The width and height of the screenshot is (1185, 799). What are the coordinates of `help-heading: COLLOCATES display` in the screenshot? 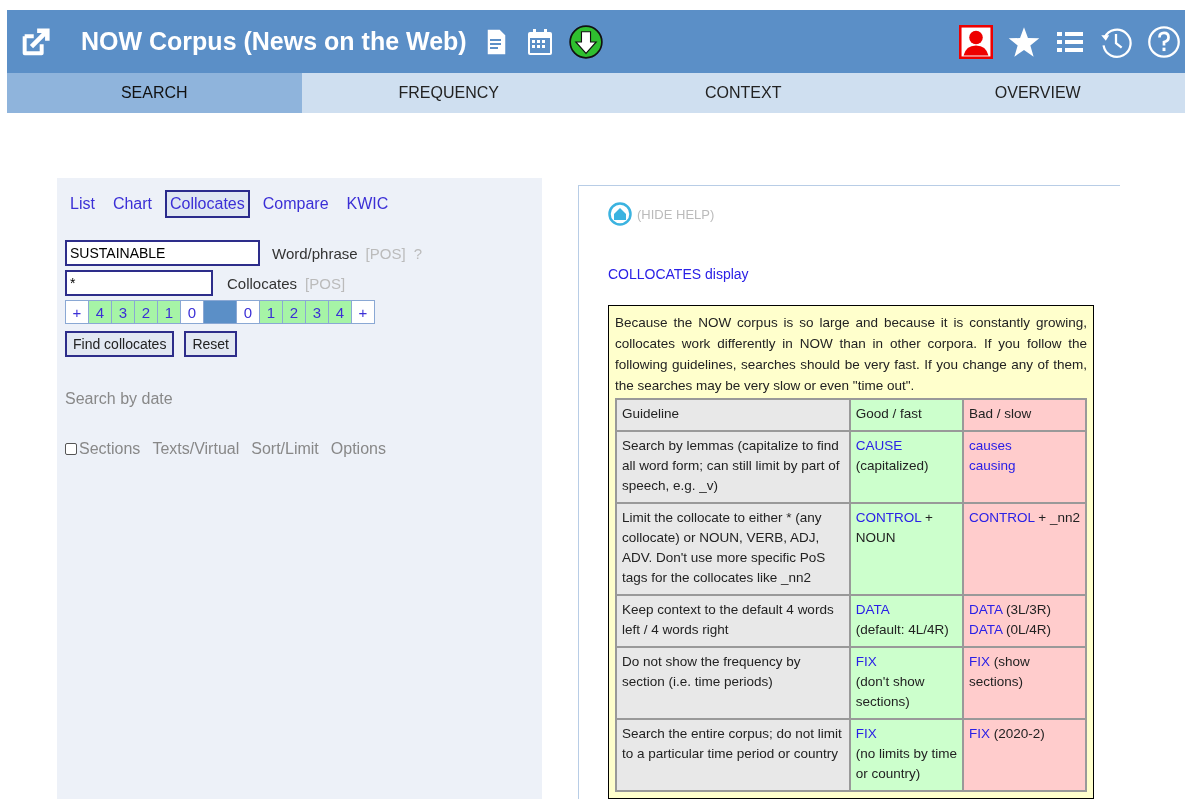 It's located at (678, 274).